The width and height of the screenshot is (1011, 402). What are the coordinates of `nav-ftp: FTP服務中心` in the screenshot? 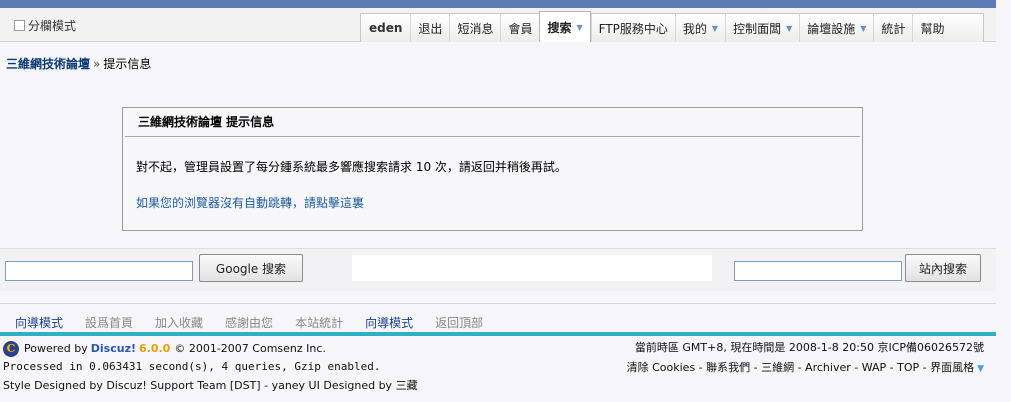 It's located at (632, 28).